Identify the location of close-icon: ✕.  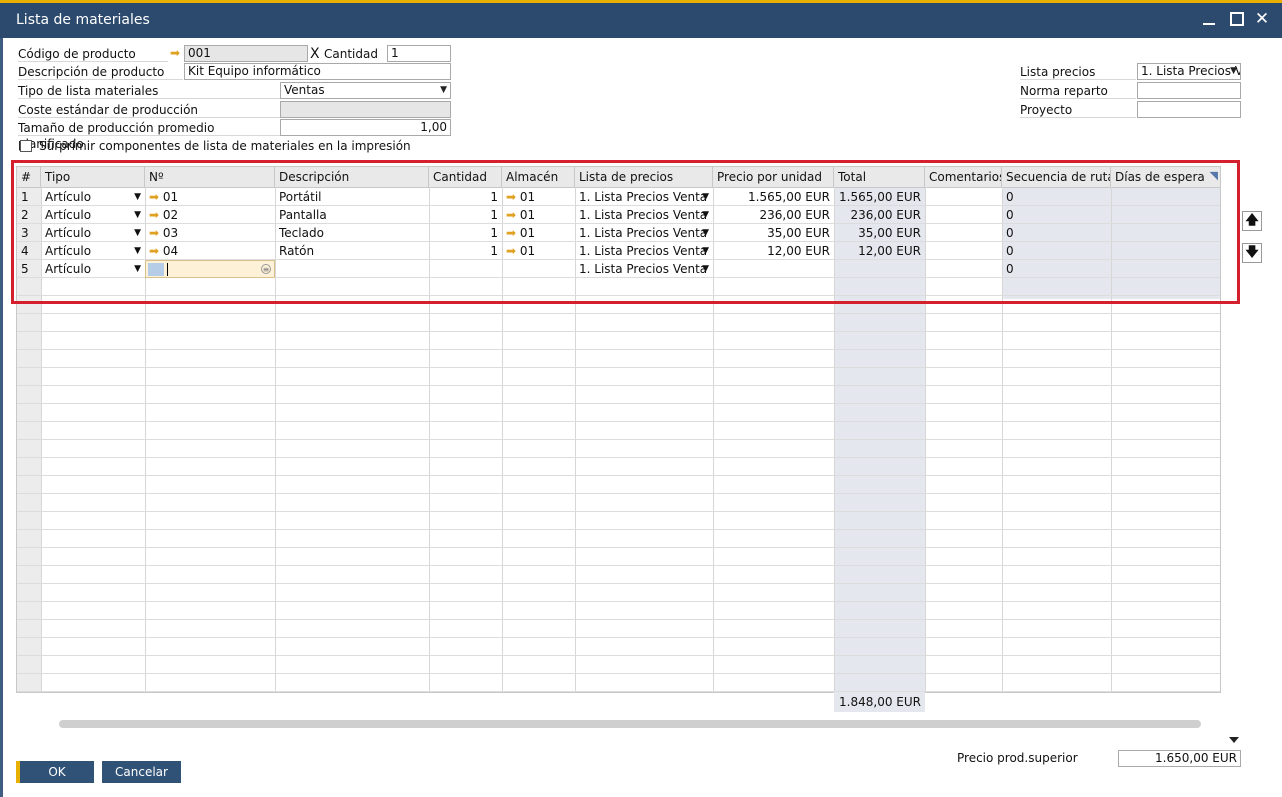
(1262, 19).